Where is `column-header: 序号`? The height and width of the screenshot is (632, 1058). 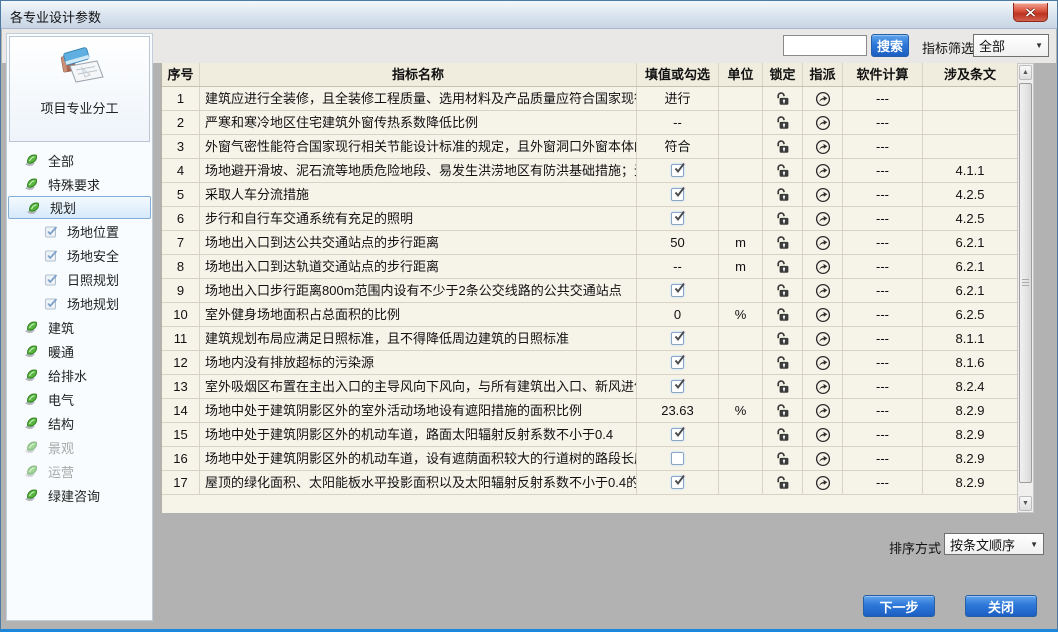 column-header: 序号 is located at coordinates (181, 74).